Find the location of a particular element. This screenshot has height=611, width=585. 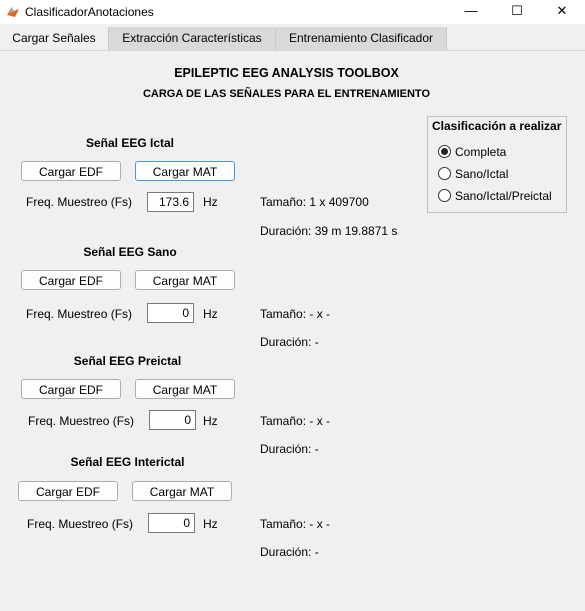

size-text-preictal: Tamaño: - x - is located at coordinates (295, 421).